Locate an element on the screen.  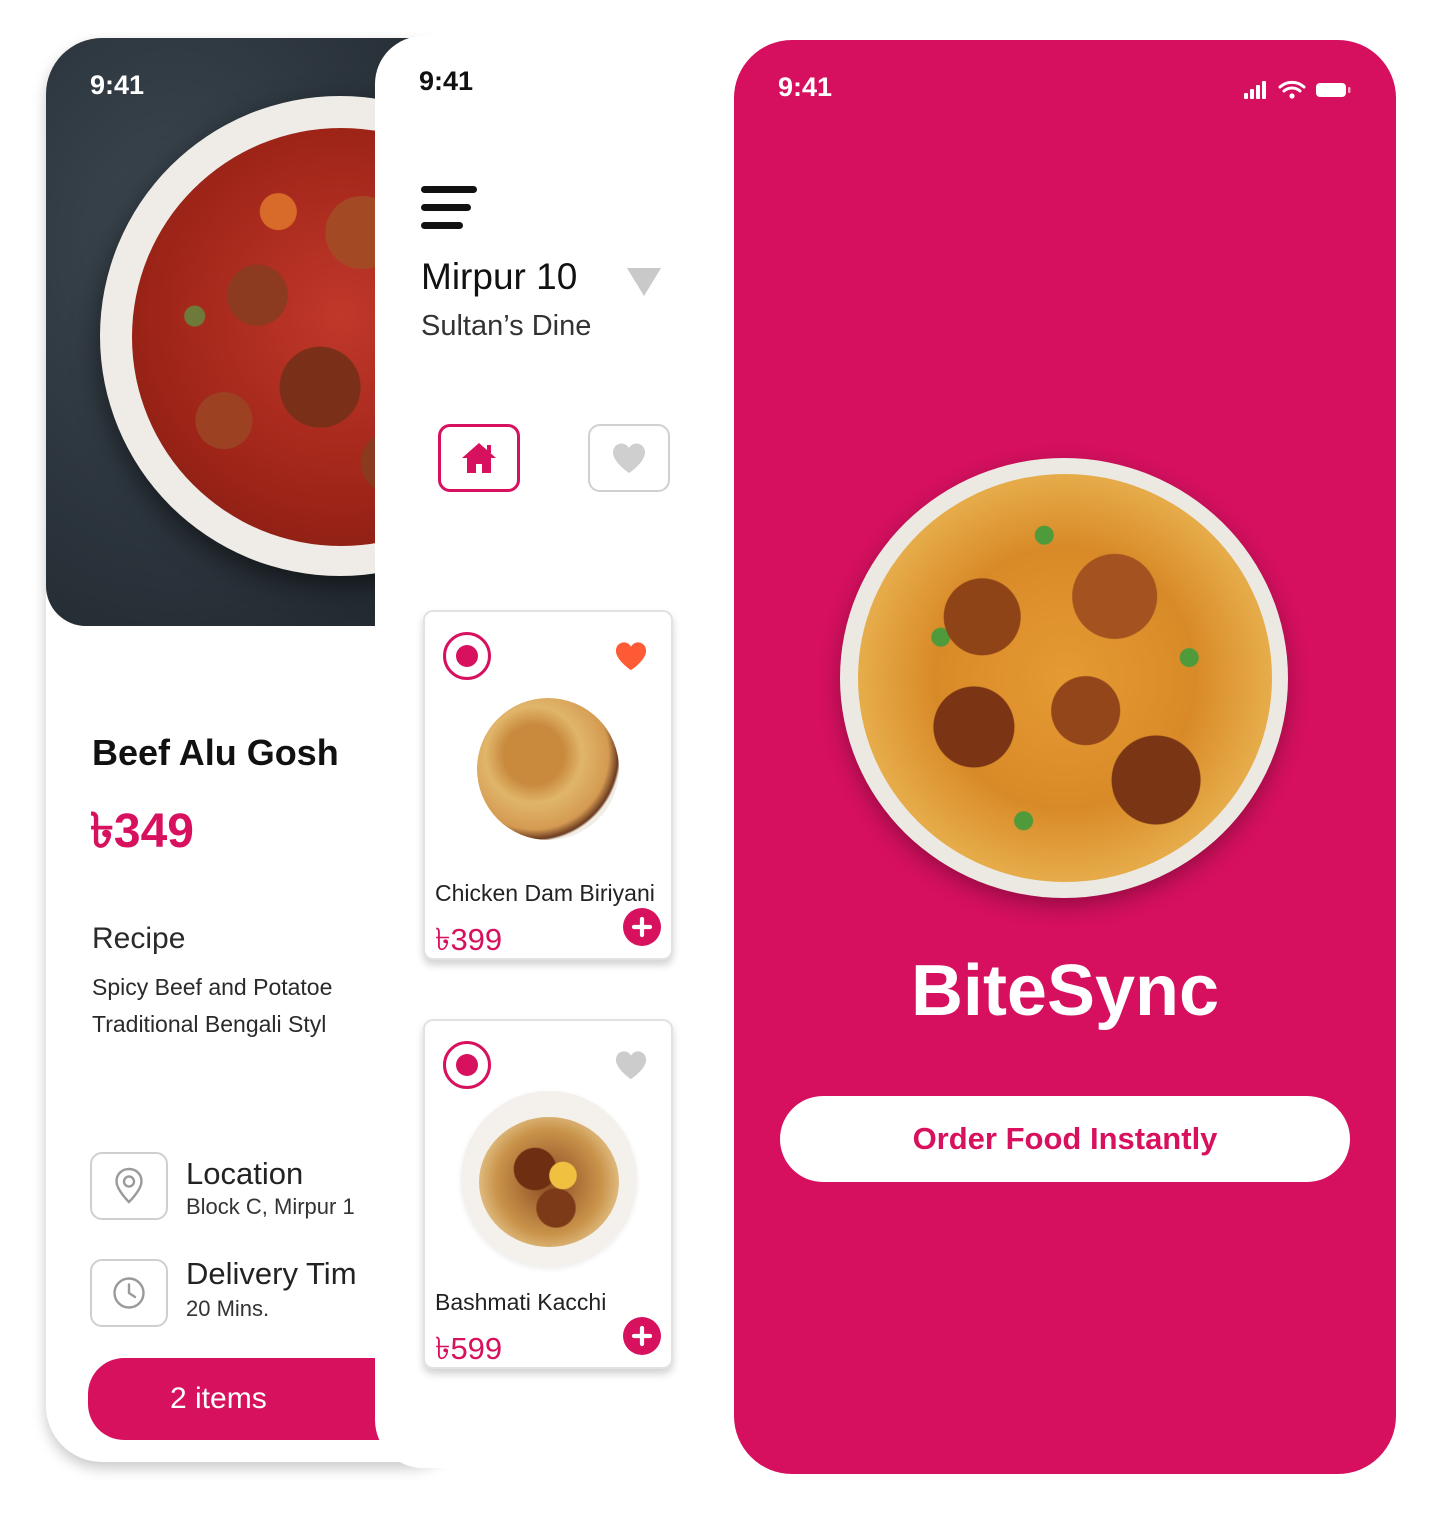
recipe-description-line: Spicy Beef and Potatoe is located at coordinates (212, 987).